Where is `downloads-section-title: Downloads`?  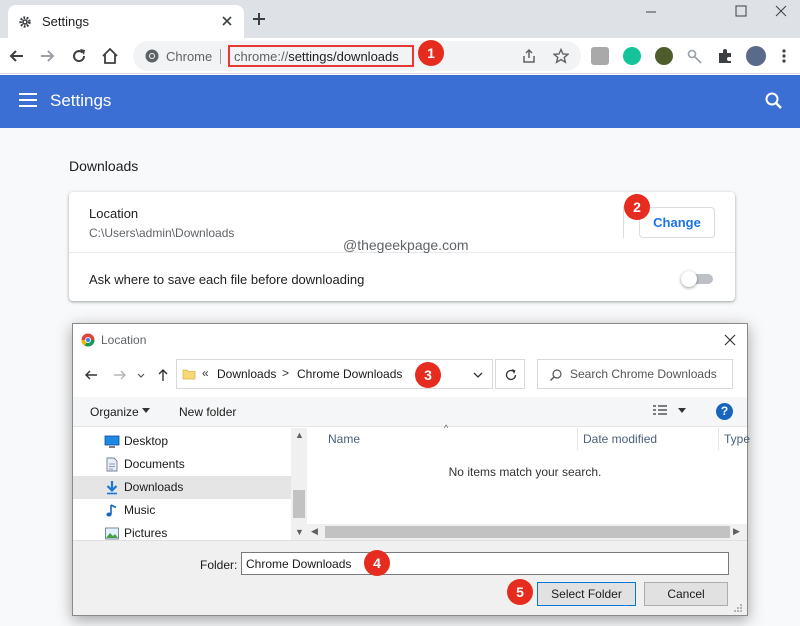
downloads-section-title: Downloads is located at coordinates (104, 166).